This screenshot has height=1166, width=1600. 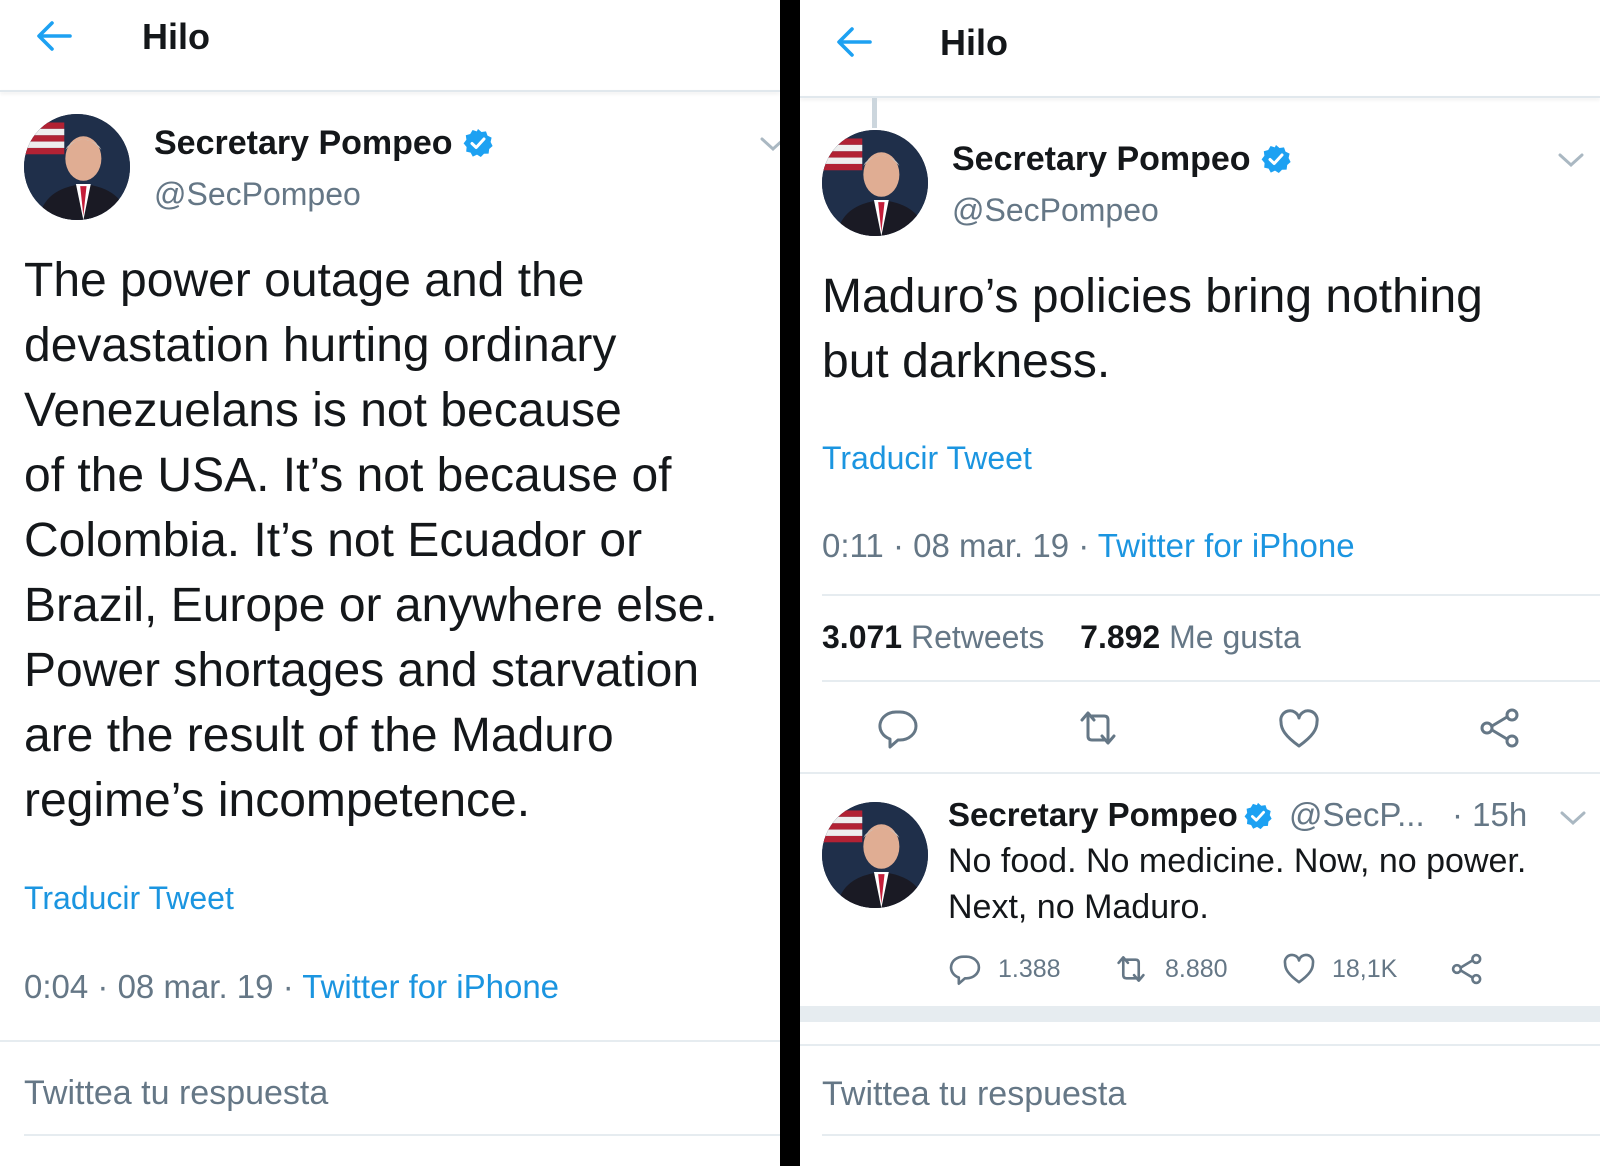 What do you see at coordinates (1235, 637) in the screenshot?
I see `likes-label: Me gusta` at bounding box center [1235, 637].